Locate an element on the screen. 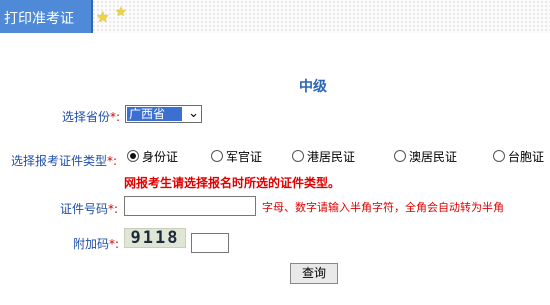  radio-officer-card: 军官证 is located at coordinates (236, 156).